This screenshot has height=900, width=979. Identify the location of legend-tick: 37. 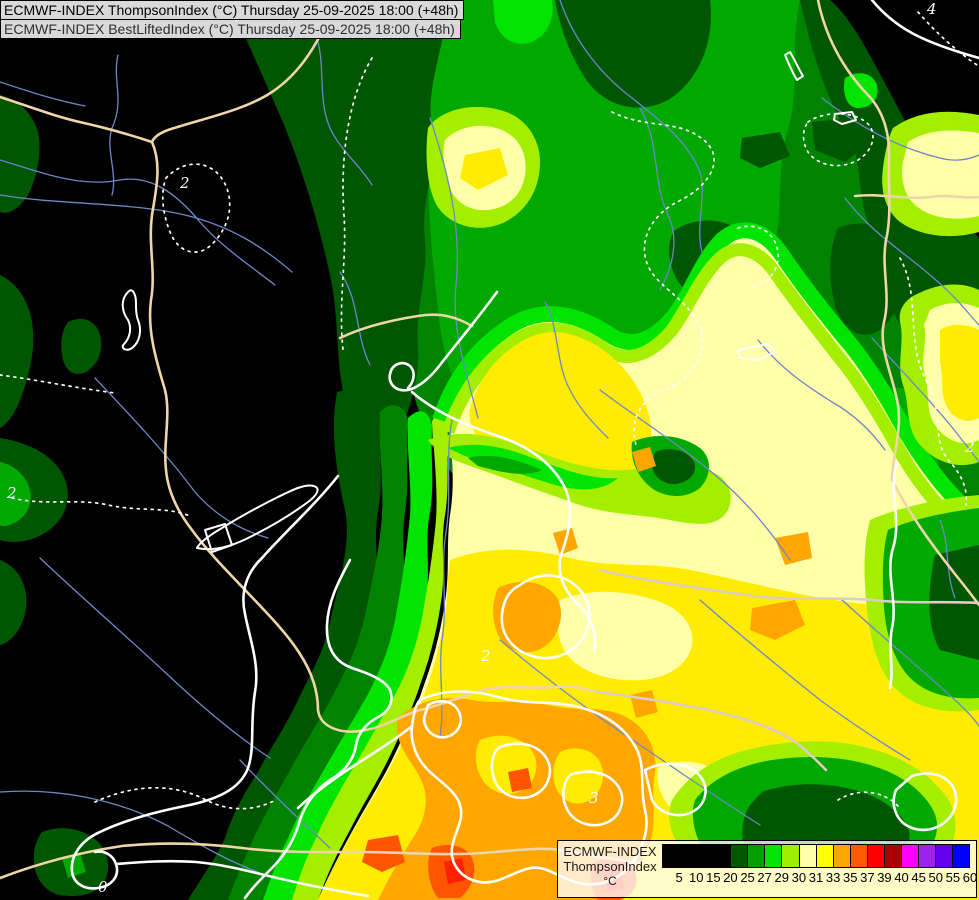
(867, 877).